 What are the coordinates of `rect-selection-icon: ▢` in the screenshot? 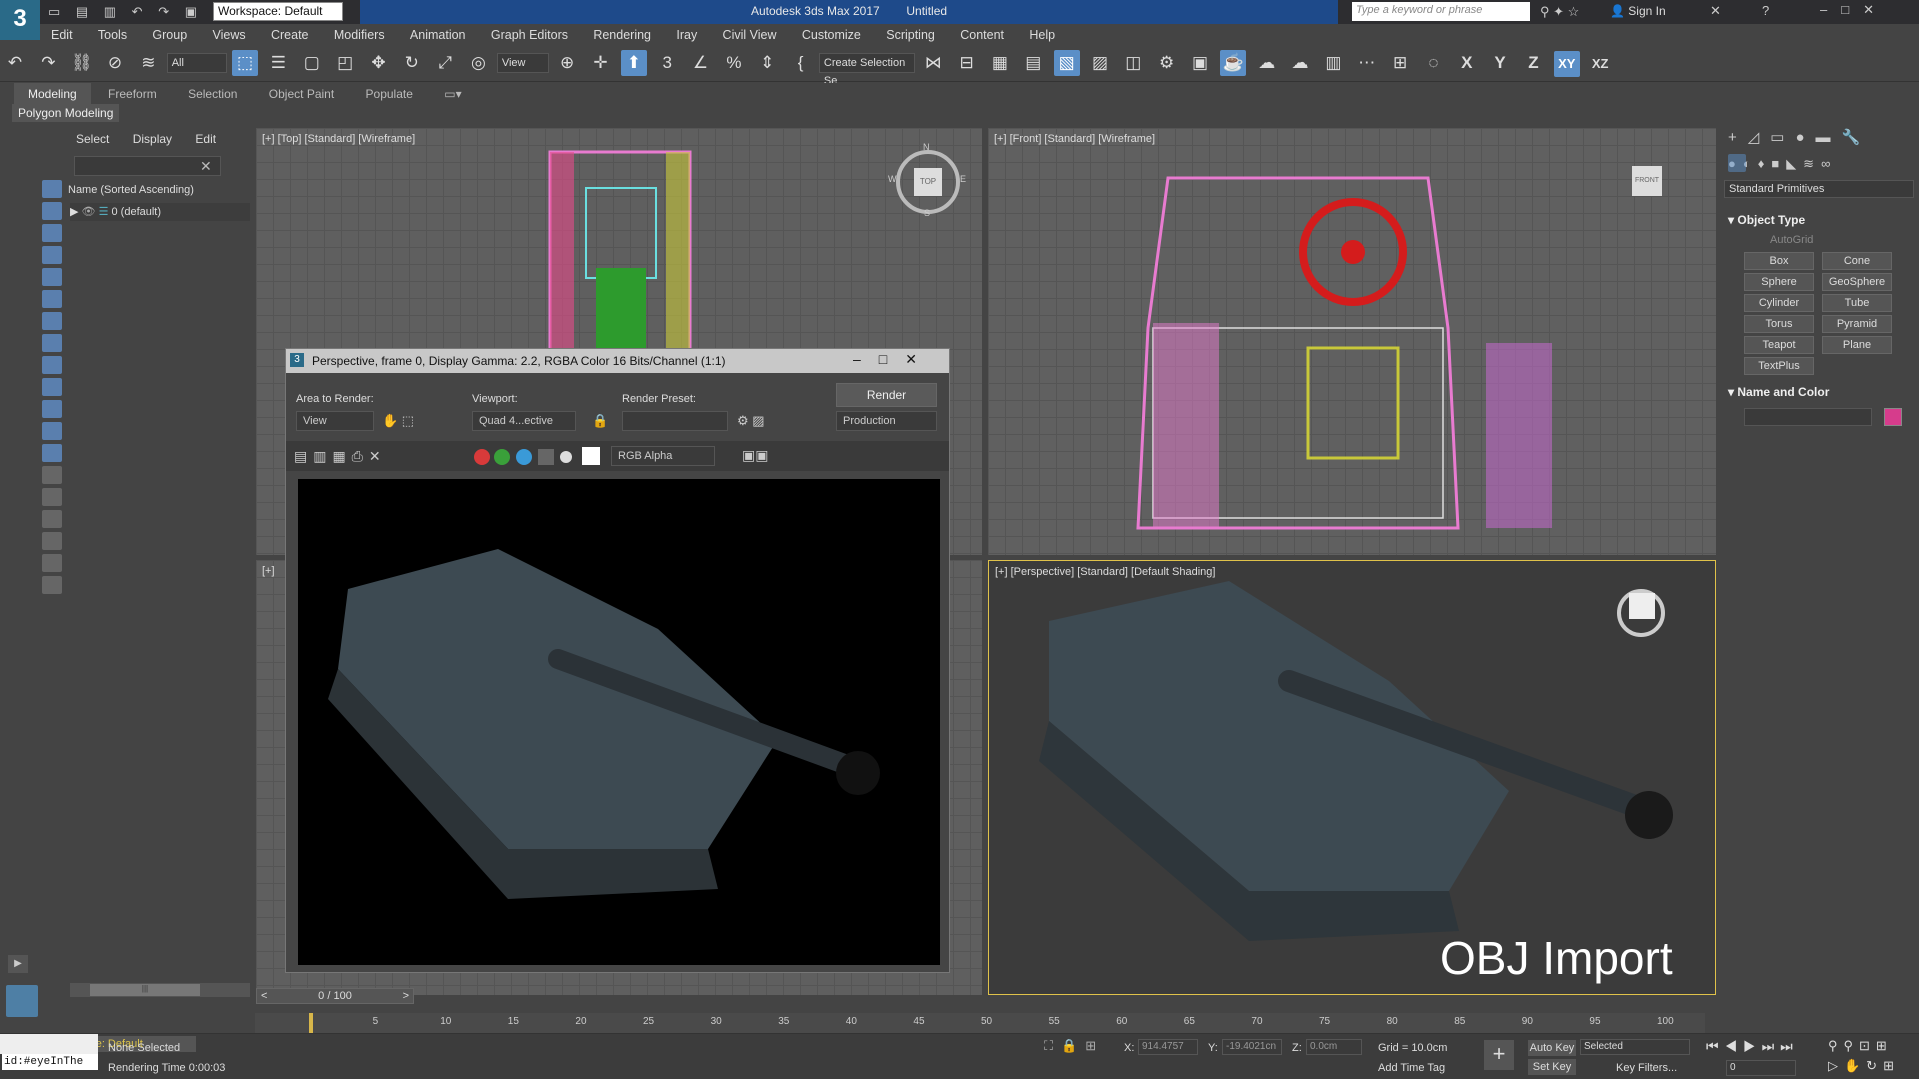 It's located at (312, 63).